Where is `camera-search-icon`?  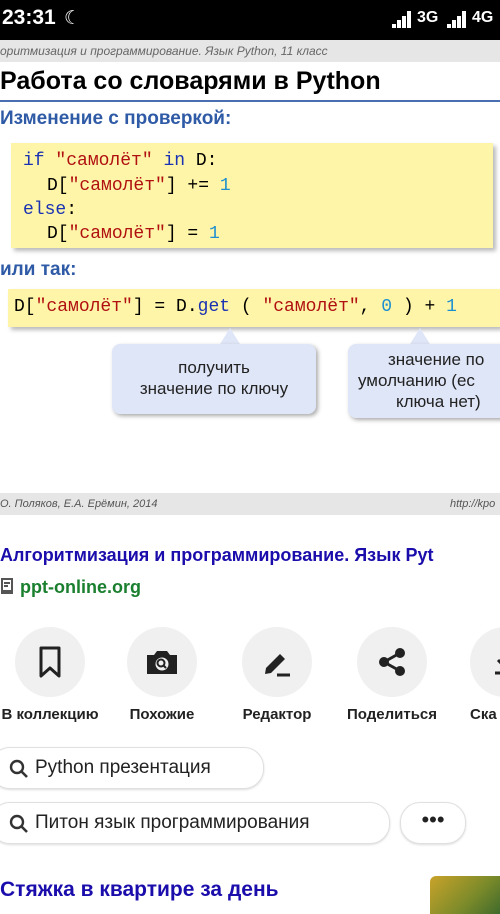
camera-search-icon is located at coordinates (162, 662).